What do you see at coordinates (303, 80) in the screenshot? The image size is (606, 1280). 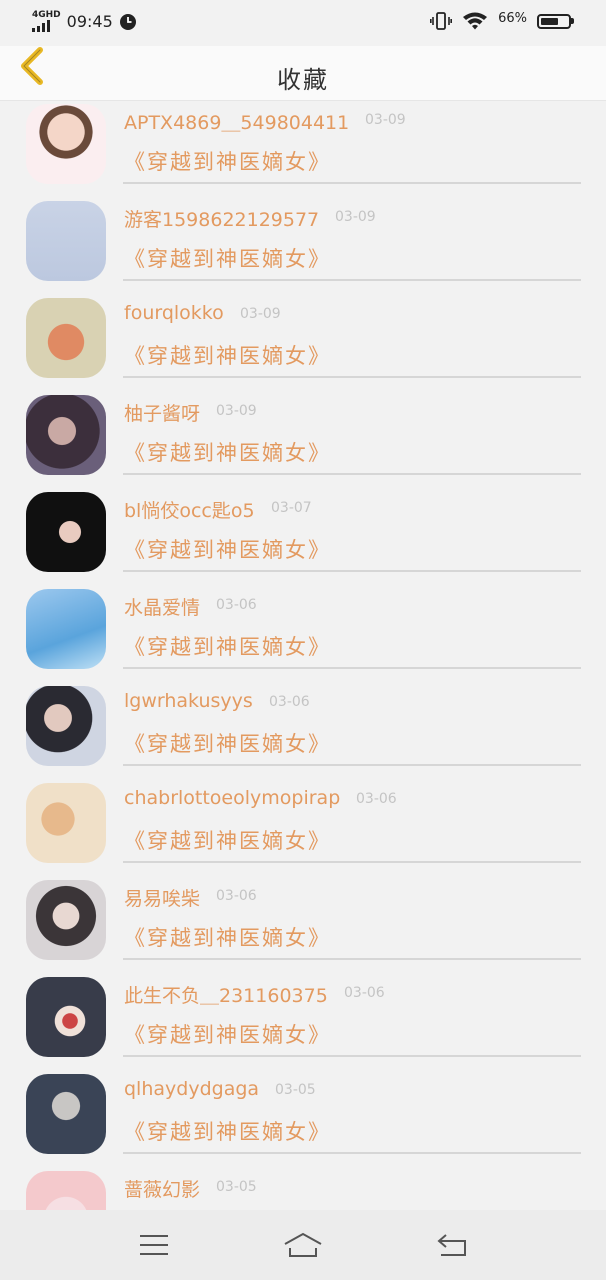 I see `page-title: 收藏` at bounding box center [303, 80].